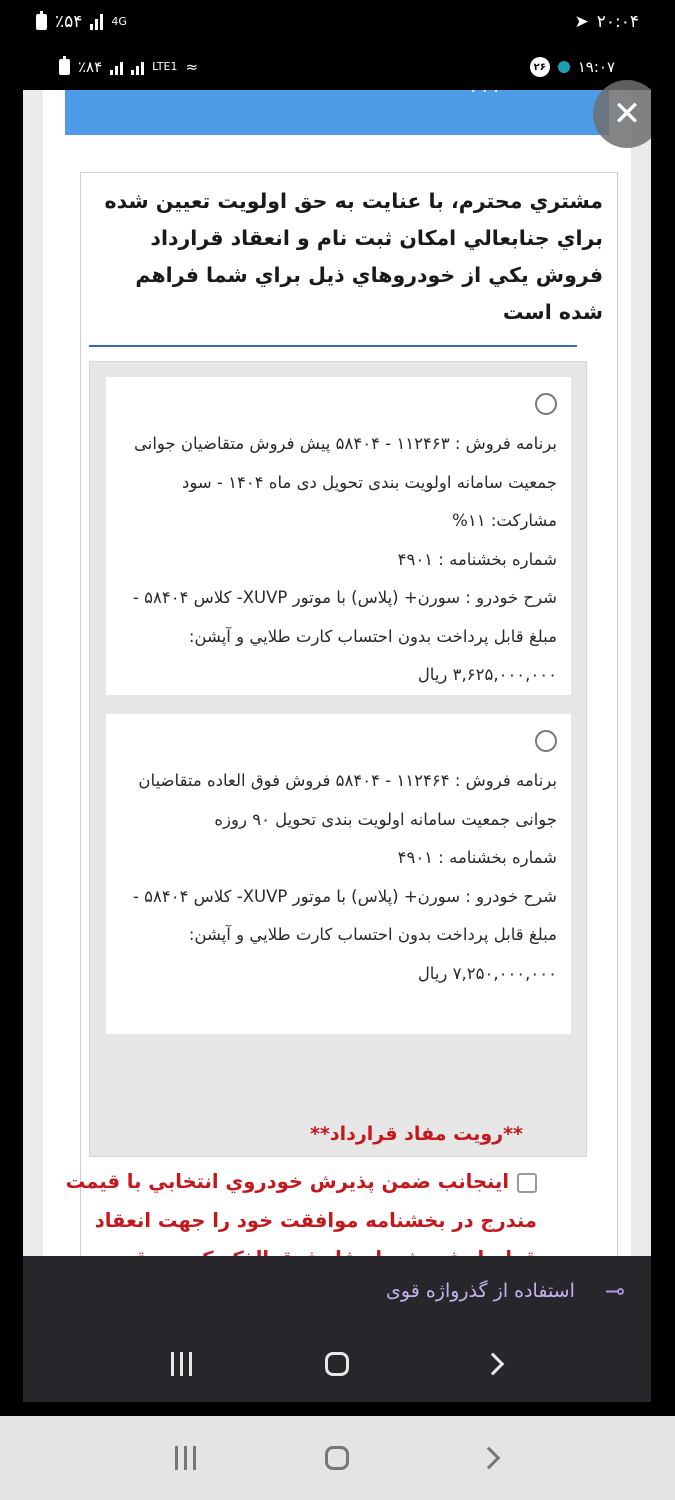 The width and height of the screenshot is (675, 1500). What do you see at coordinates (546, 741) in the screenshot?
I see `option-2-radio` at bounding box center [546, 741].